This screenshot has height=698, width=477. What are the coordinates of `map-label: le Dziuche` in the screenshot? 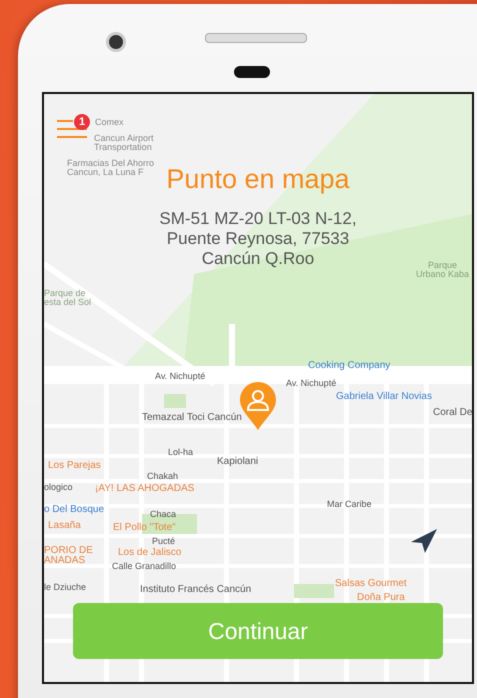 It's located at (65, 587).